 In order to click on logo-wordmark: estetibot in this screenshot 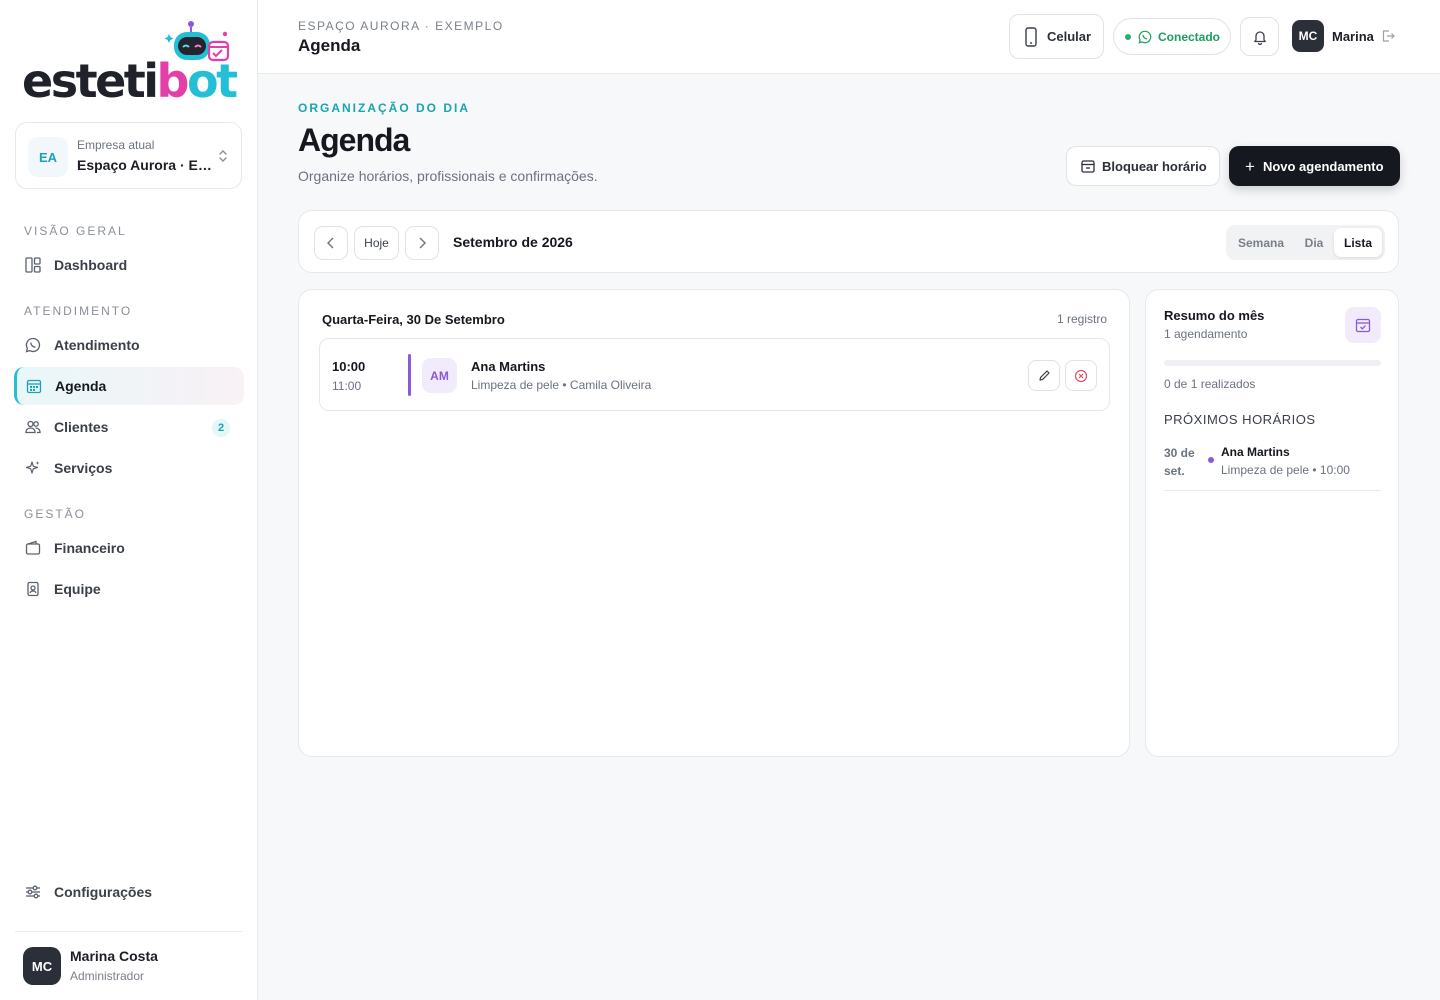, I will do `click(130, 81)`.